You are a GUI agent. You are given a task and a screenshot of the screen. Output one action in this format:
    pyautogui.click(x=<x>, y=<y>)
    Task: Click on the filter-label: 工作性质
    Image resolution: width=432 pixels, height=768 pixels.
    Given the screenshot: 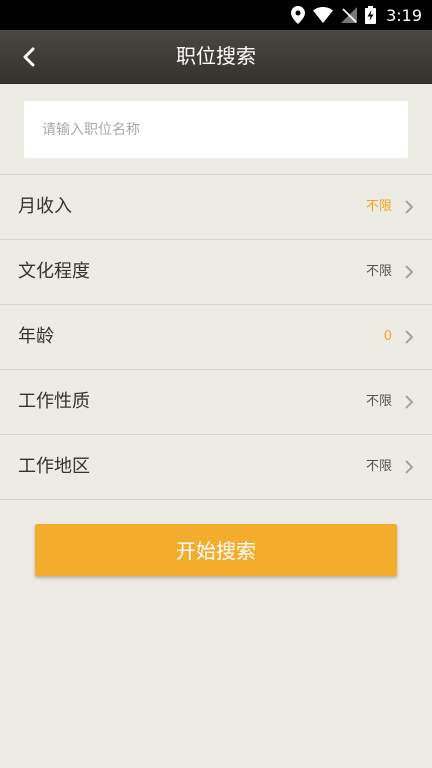 What is the action you would take?
    pyautogui.click(x=54, y=401)
    